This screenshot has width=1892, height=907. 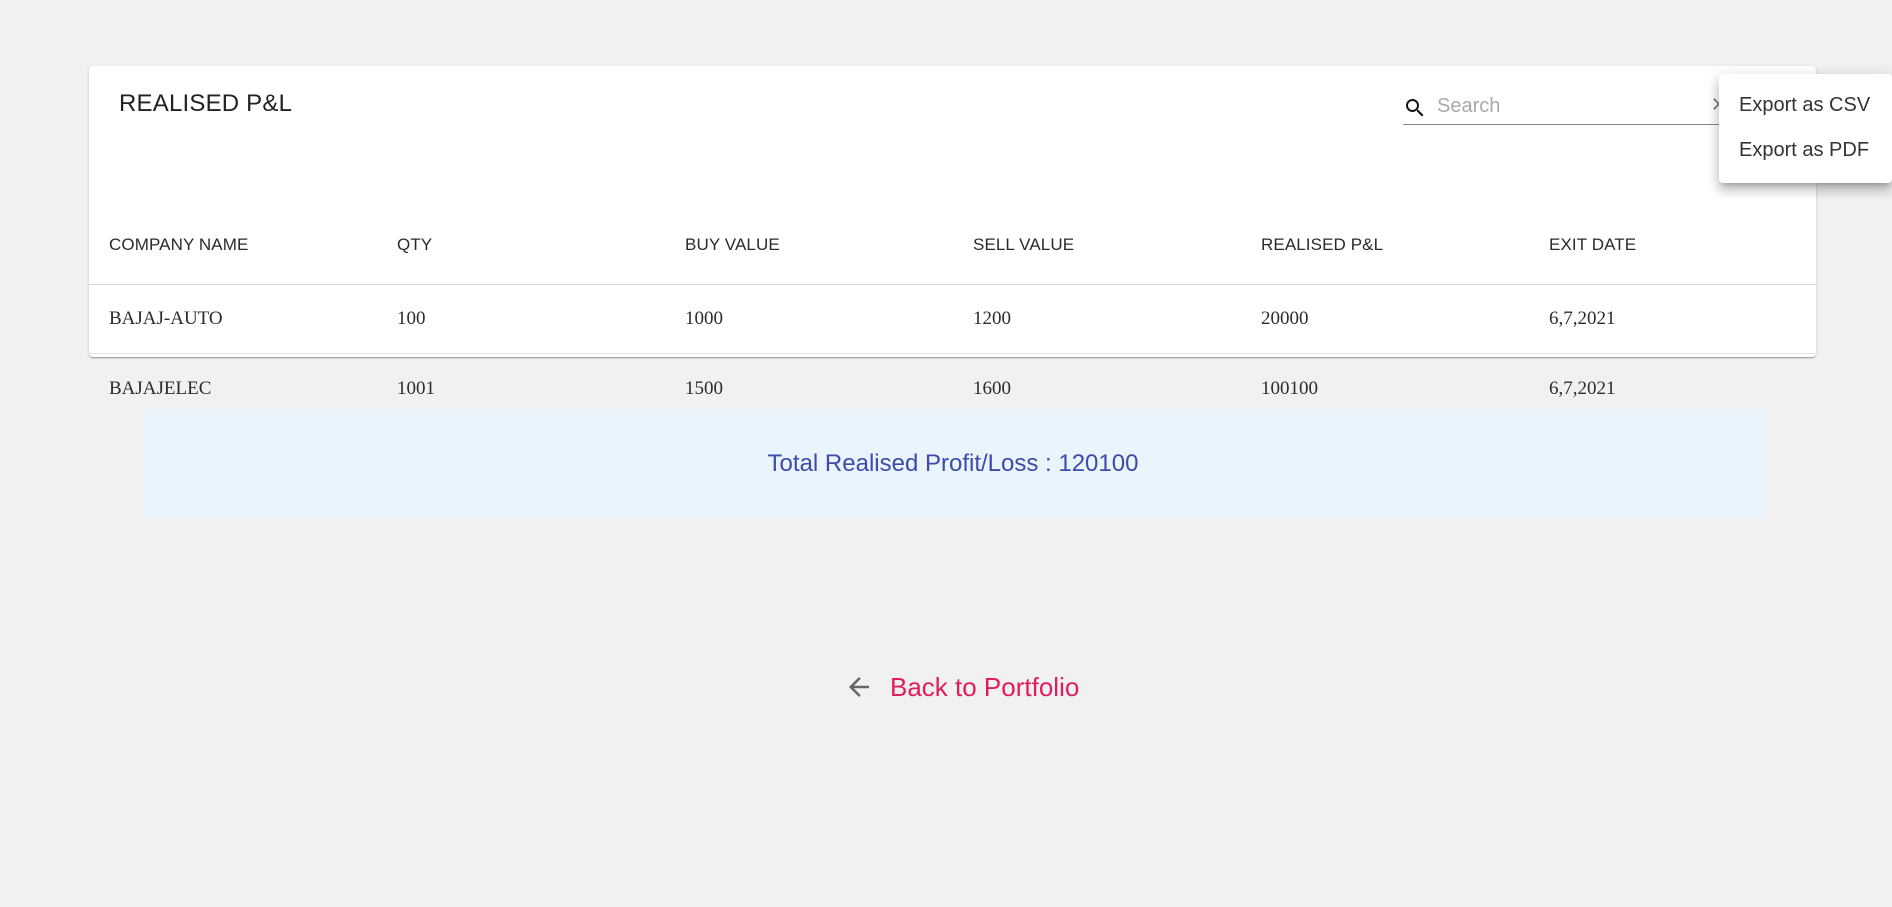 What do you see at coordinates (704, 388) in the screenshot?
I see `cell-buy-value: 1500` at bounding box center [704, 388].